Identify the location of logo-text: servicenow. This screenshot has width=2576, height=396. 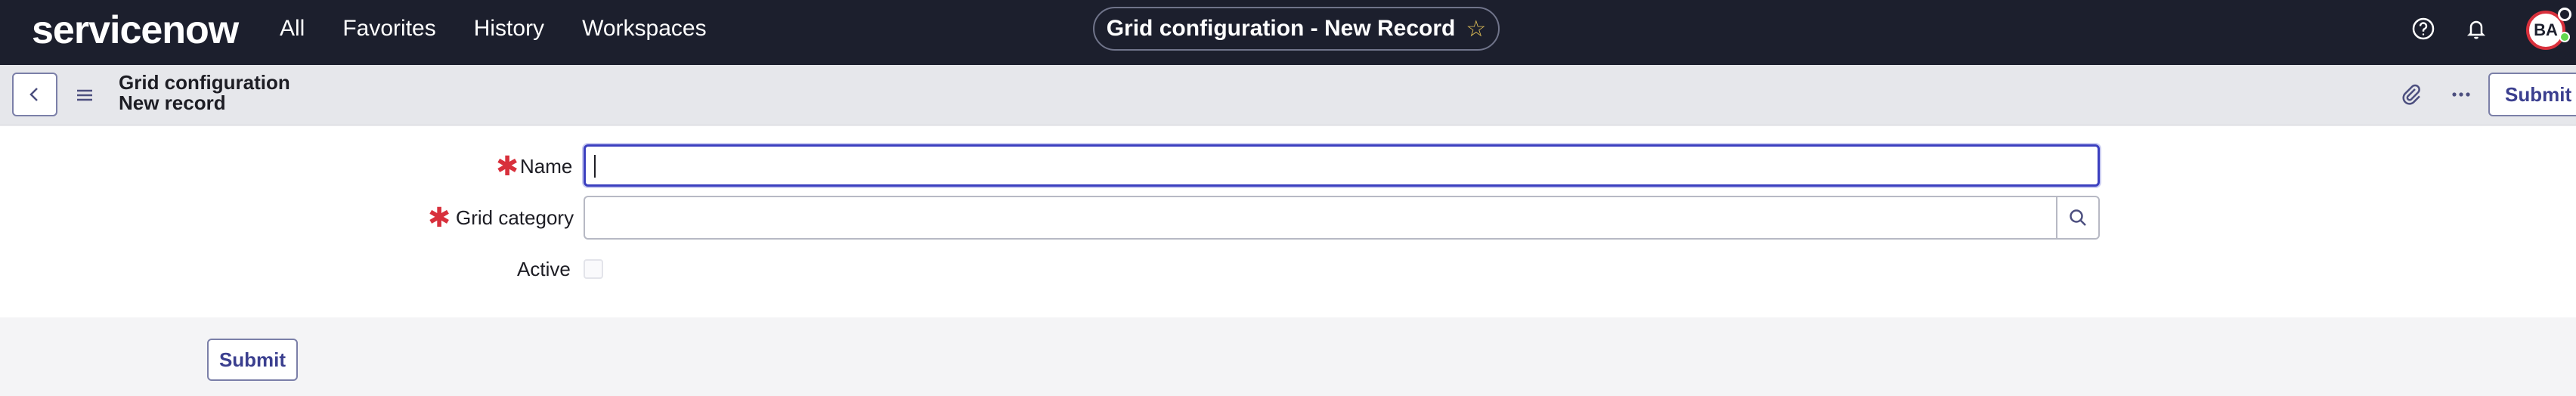
(135, 30).